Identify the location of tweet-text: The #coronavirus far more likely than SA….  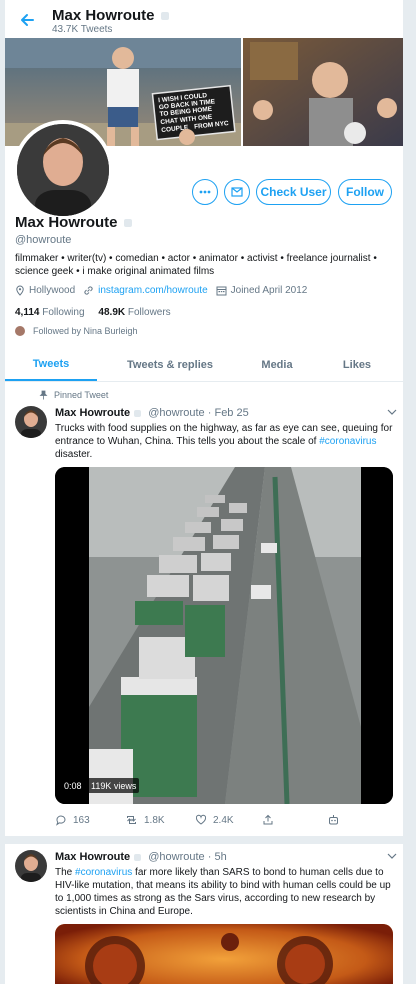
(225, 892).